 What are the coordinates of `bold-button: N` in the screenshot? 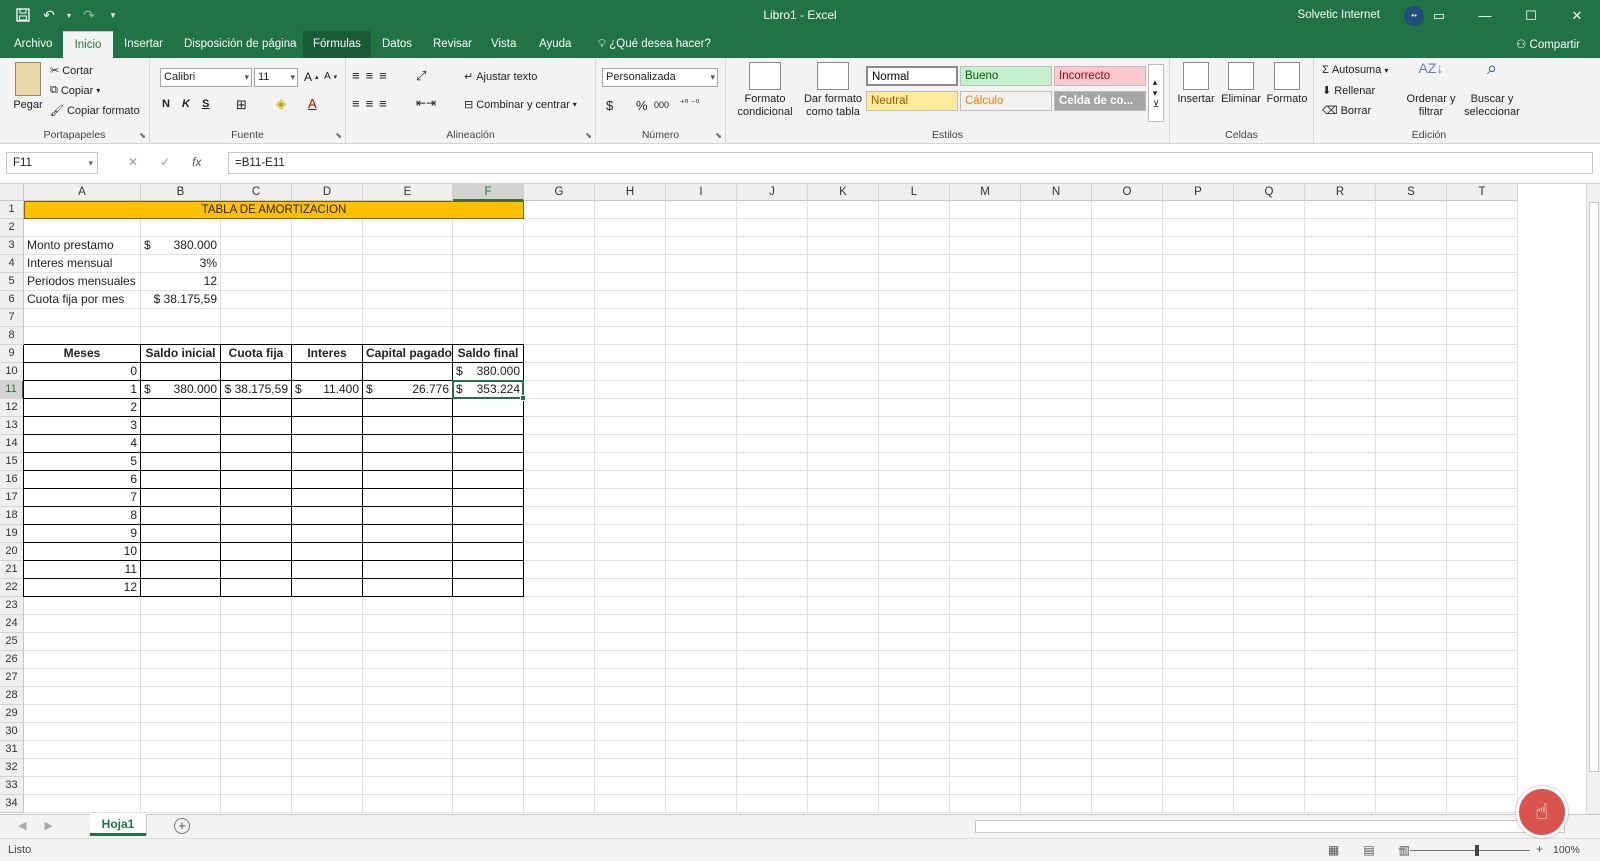 It's located at (166, 104).